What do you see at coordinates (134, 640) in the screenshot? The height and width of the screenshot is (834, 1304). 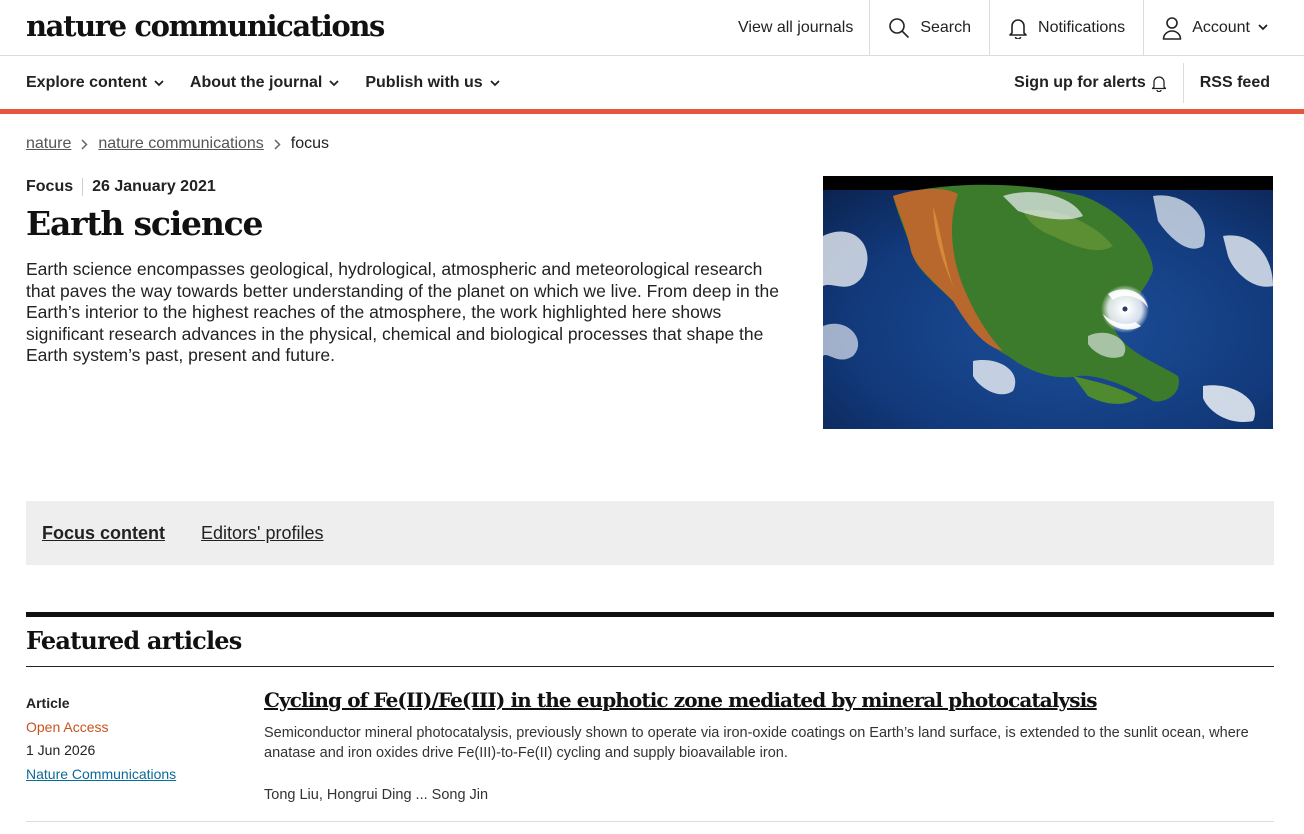 I see `featured-articles-heading: Featured articles` at bounding box center [134, 640].